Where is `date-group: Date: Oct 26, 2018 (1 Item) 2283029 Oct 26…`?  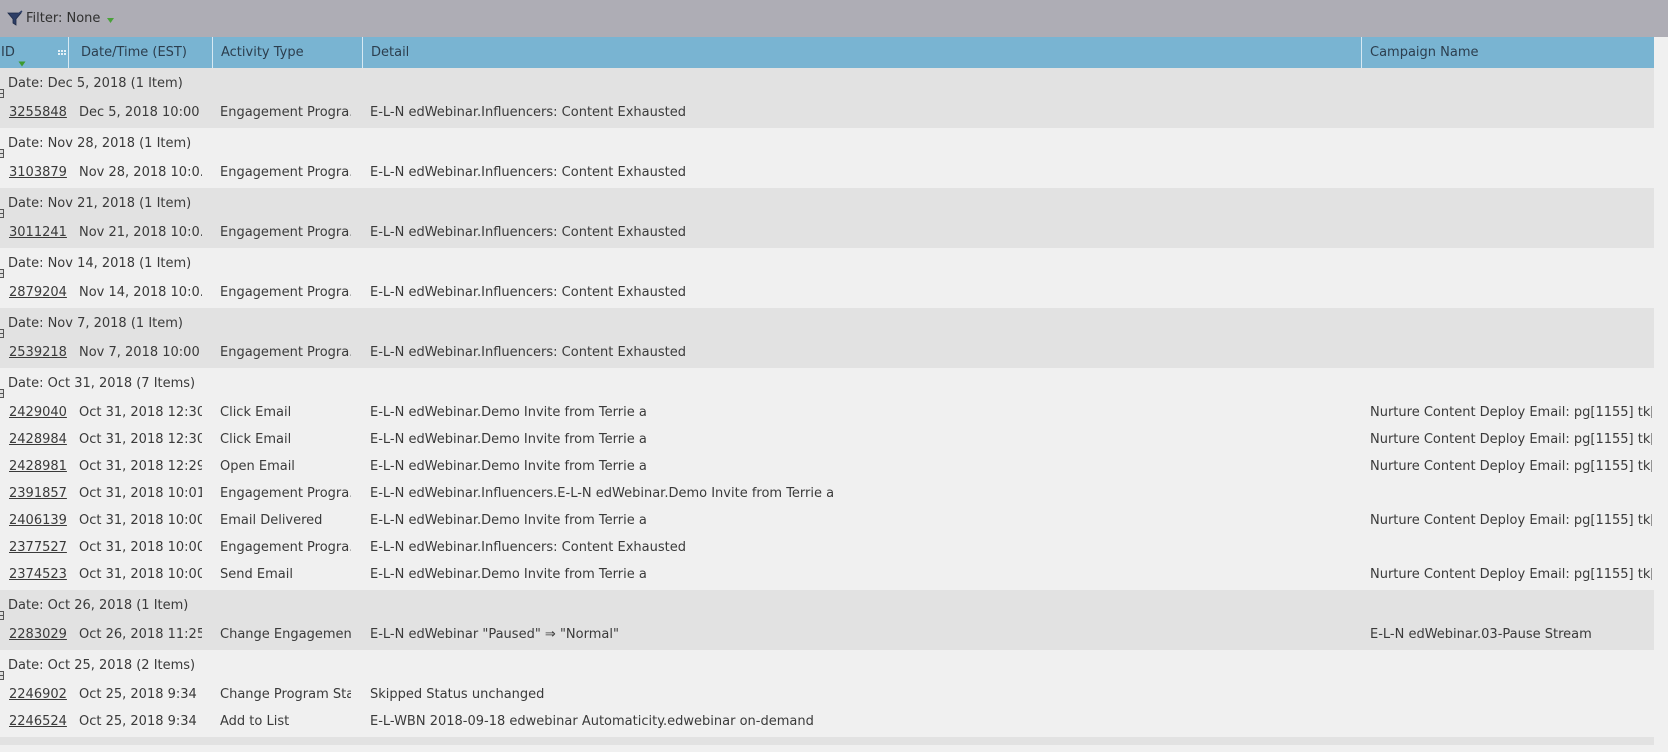 date-group: Date: Oct 26, 2018 (1 Item) 2283029 Oct 26… is located at coordinates (827, 620).